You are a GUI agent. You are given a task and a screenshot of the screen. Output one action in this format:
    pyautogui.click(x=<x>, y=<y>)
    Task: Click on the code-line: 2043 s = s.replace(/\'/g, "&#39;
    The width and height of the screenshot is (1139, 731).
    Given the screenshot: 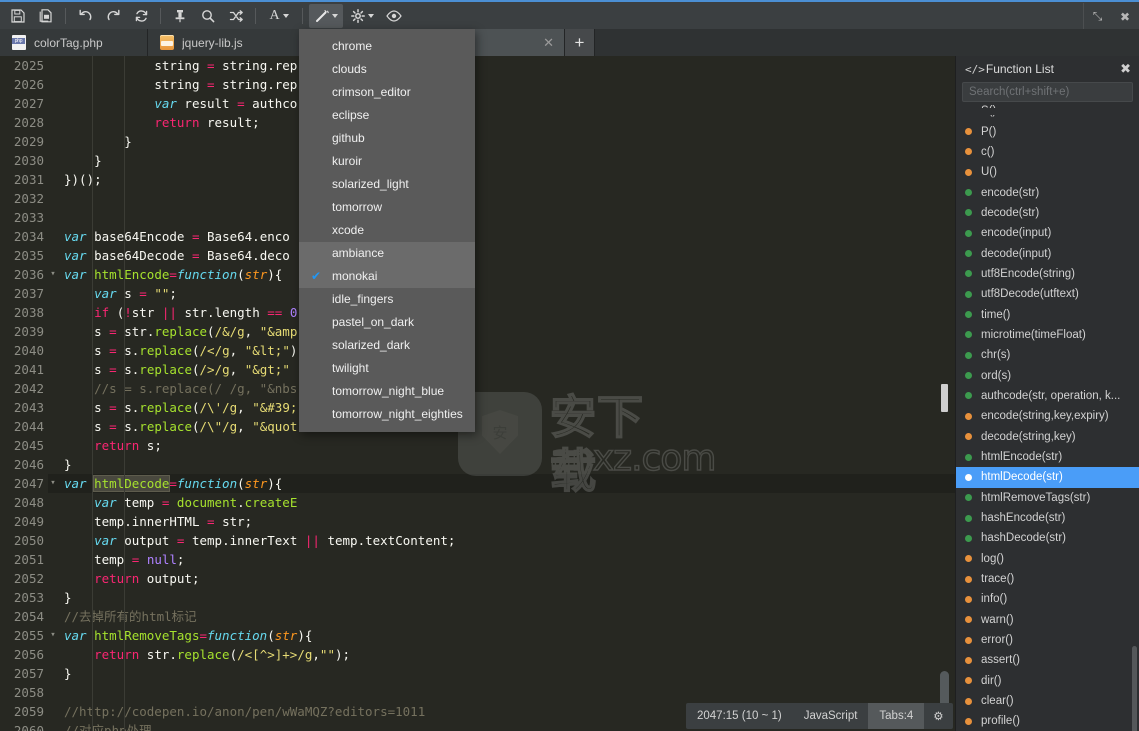 What is the action you would take?
    pyautogui.click(x=477, y=407)
    